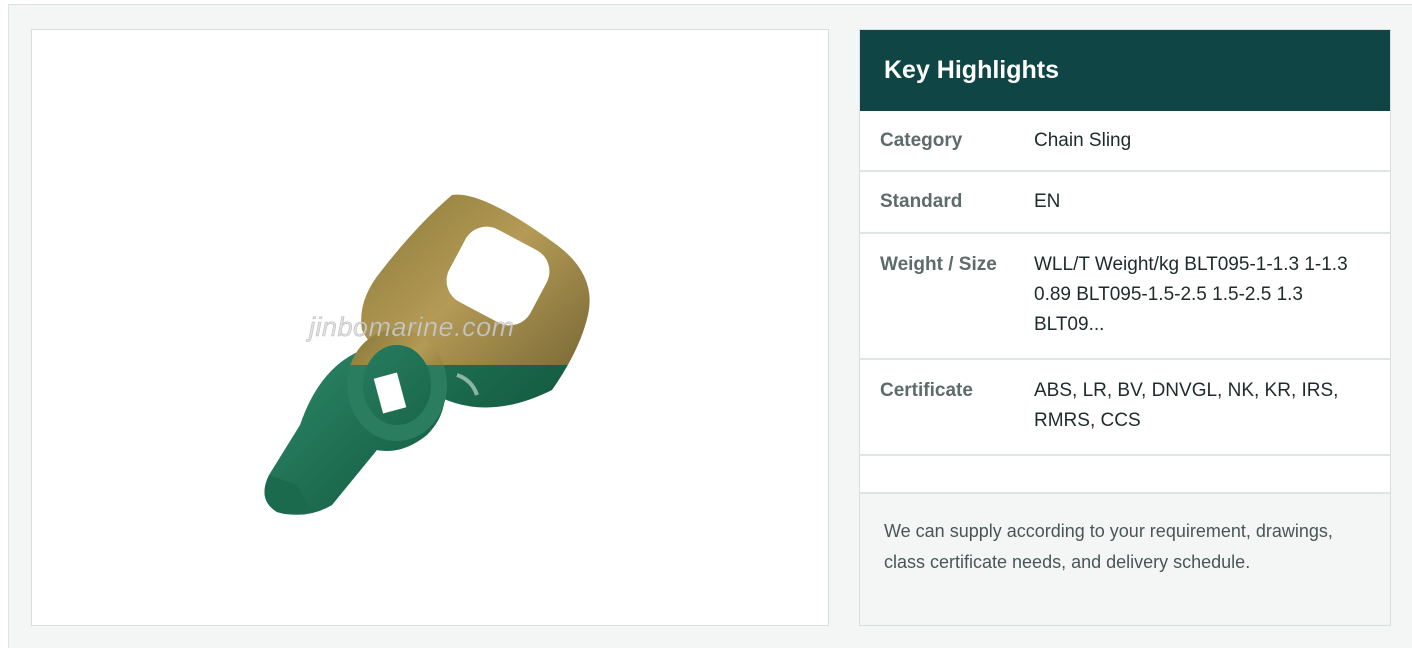 Image resolution: width=1412 pixels, height=648 pixels. I want to click on highlights-header: Key Highlights, so click(1125, 70).